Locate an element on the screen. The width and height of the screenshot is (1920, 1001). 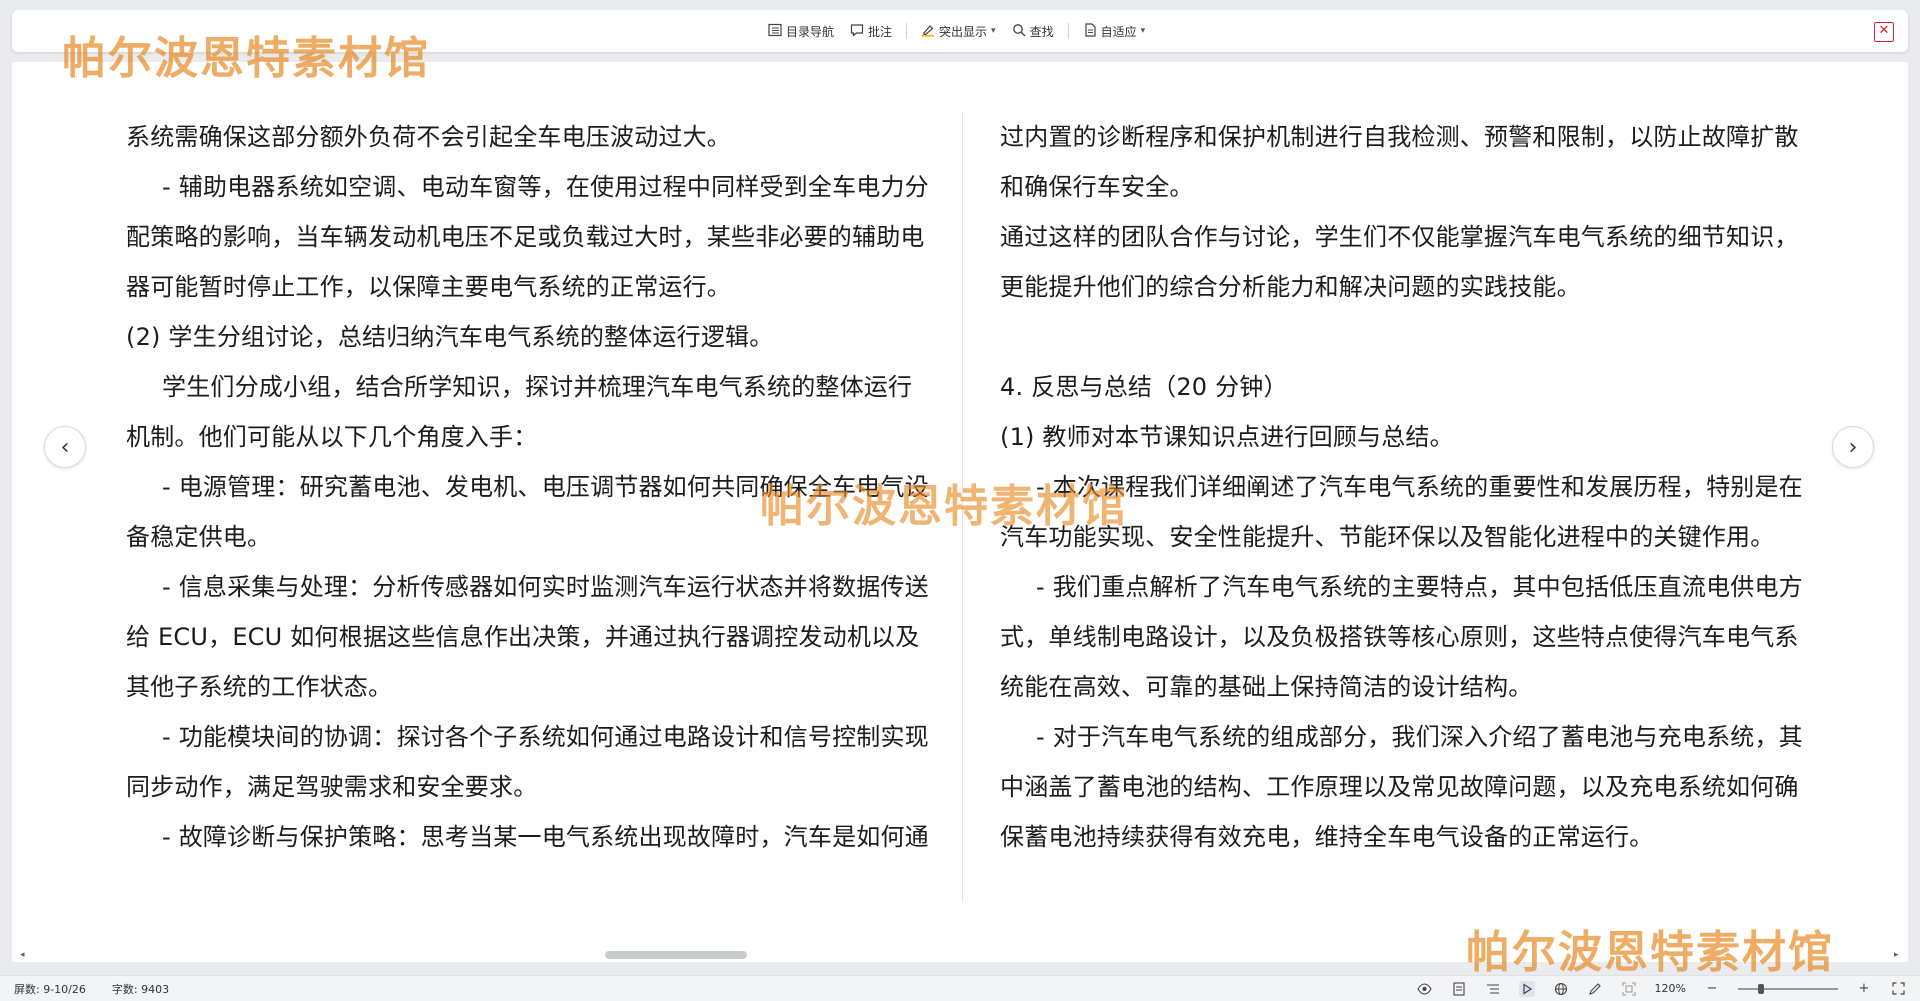
zoom-level: 120% is located at coordinates (1670, 988).